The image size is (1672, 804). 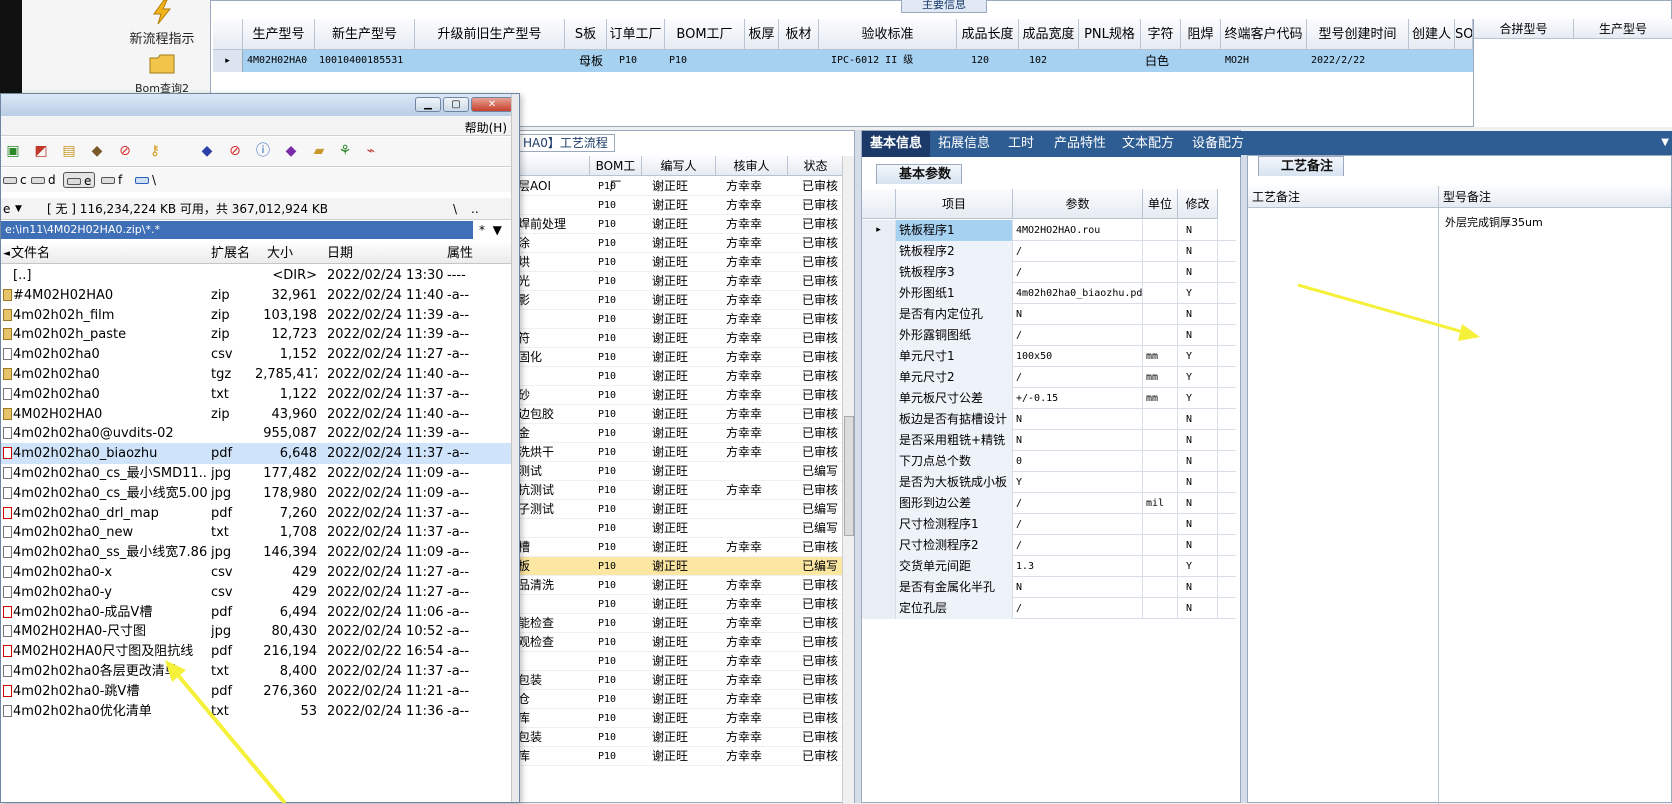 What do you see at coordinates (1049, 293) in the screenshot?
I see `param-row: 外形图纸1 4m02h02ha0_biaozhu.pdf Y` at bounding box center [1049, 293].